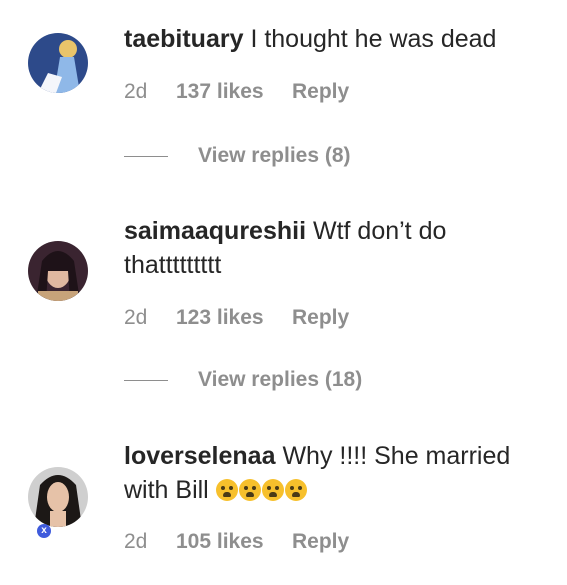 The height and width of the screenshot is (585, 567). I want to click on close-badge-icon: x, so click(44, 531).